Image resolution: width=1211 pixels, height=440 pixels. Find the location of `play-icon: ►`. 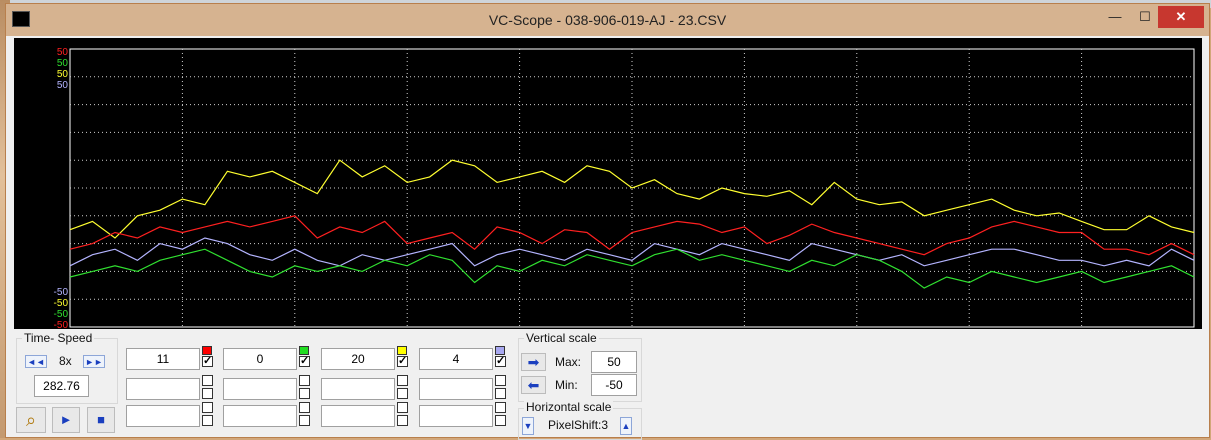

play-icon: ► is located at coordinates (66, 419).